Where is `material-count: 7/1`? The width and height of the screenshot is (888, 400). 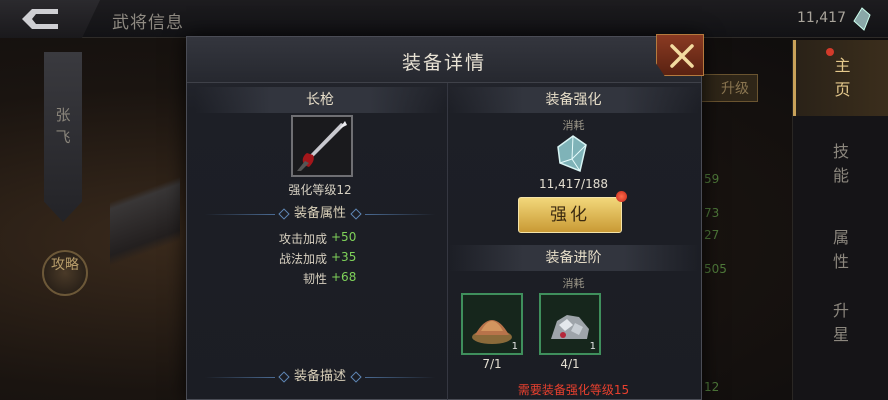
material-count: 7/1 is located at coordinates (492, 364).